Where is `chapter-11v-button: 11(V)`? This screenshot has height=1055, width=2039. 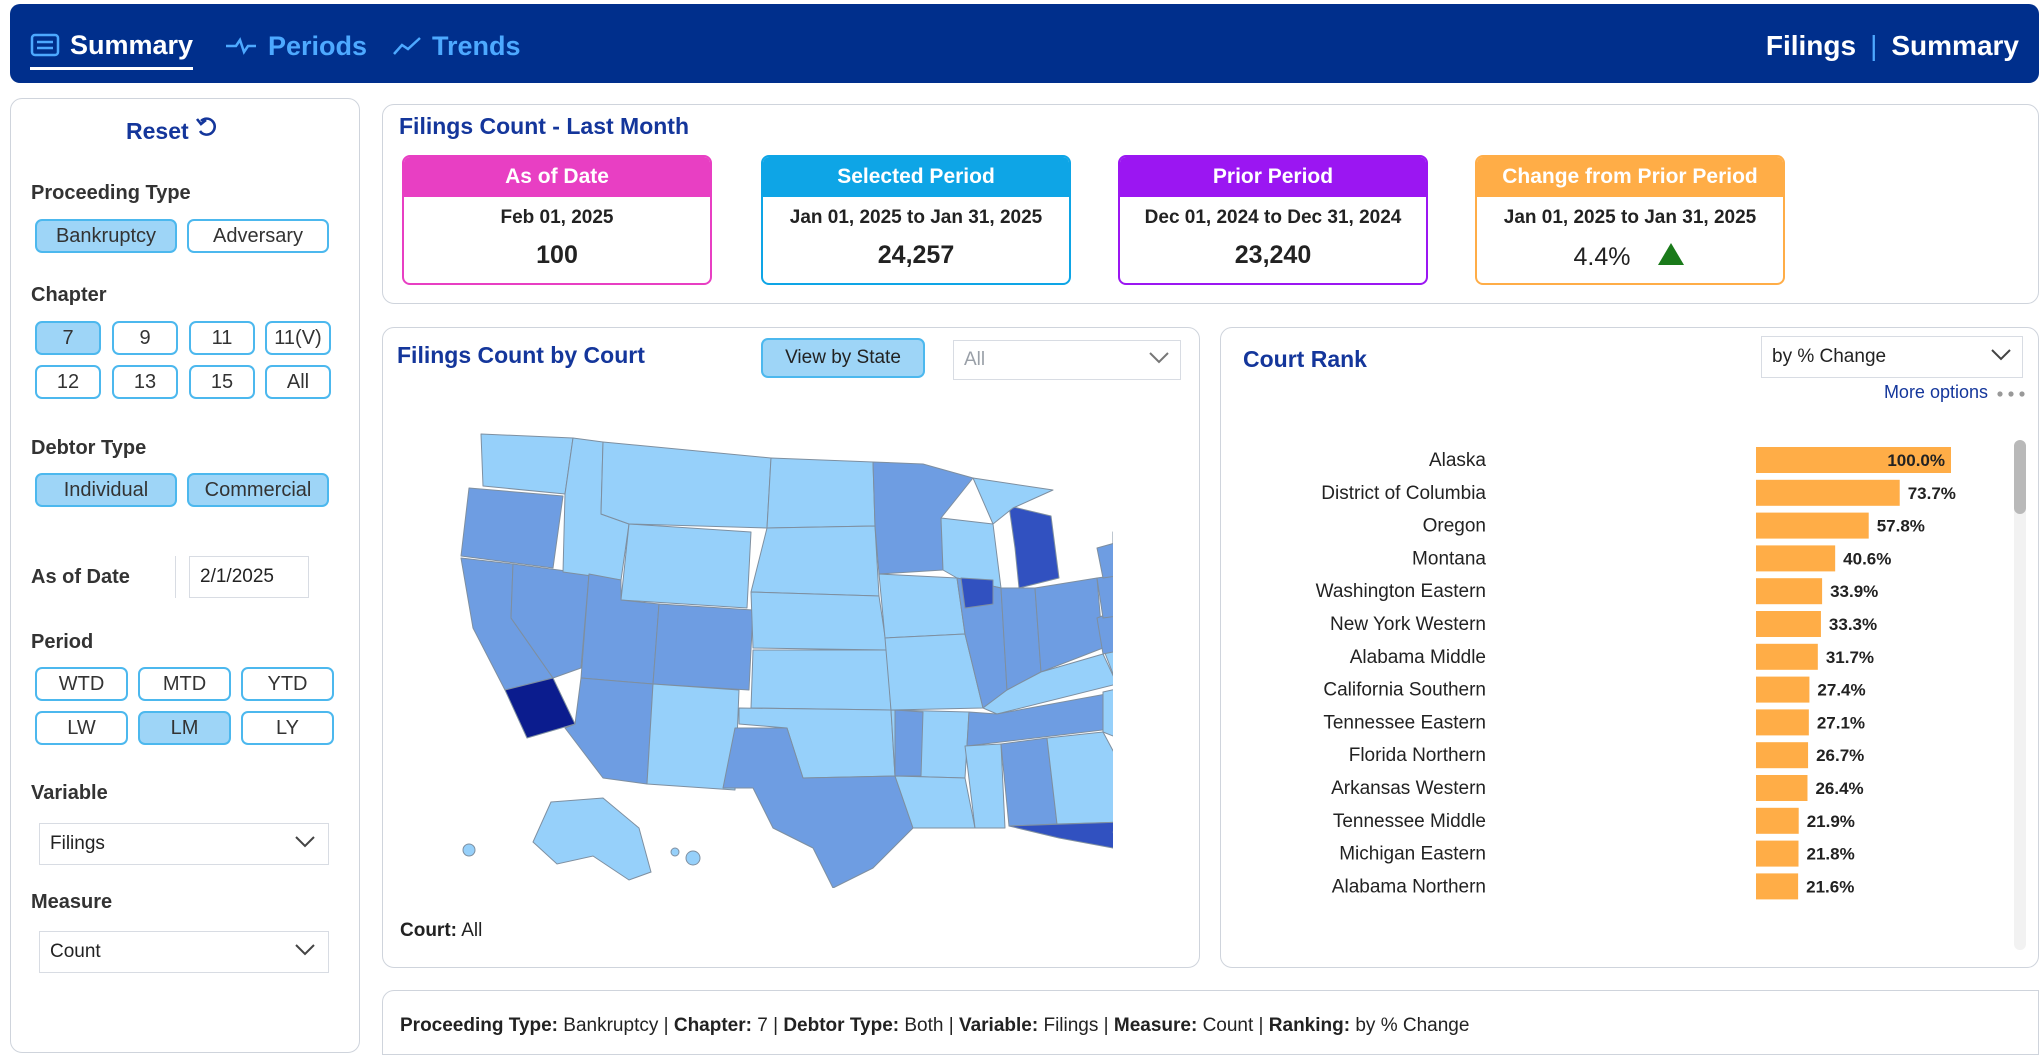
chapter-11v-button: 11(V) is located at coordinates (298, 338).